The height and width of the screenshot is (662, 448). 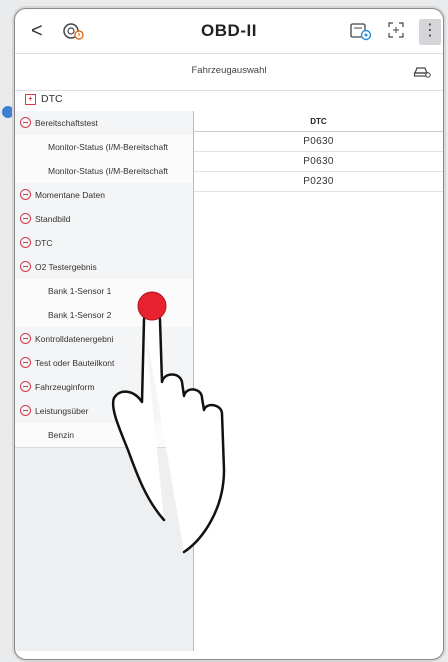 I want to click on dtc-column-header: DTC, so click(x=318, y=121).